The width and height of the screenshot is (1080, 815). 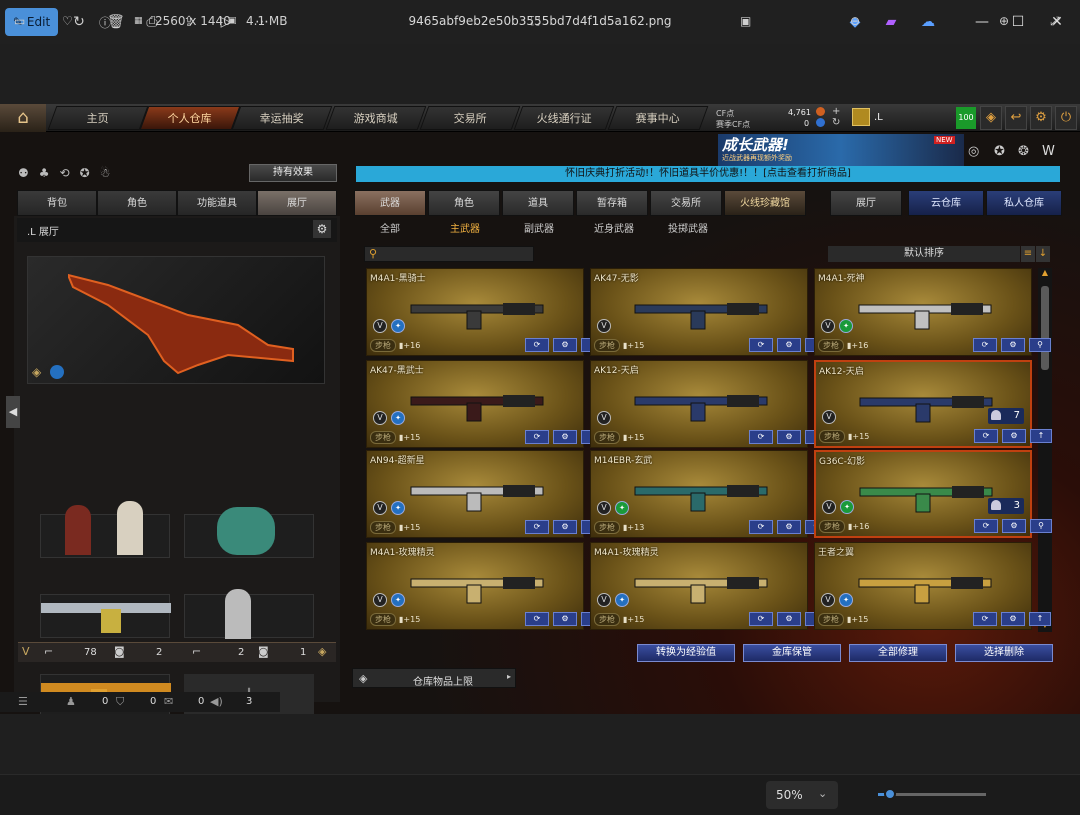 What do you see at coordinates (465, 229) in the screenshot?
I see `subtab-primary: 主武器` at bounding box center [465, 229].